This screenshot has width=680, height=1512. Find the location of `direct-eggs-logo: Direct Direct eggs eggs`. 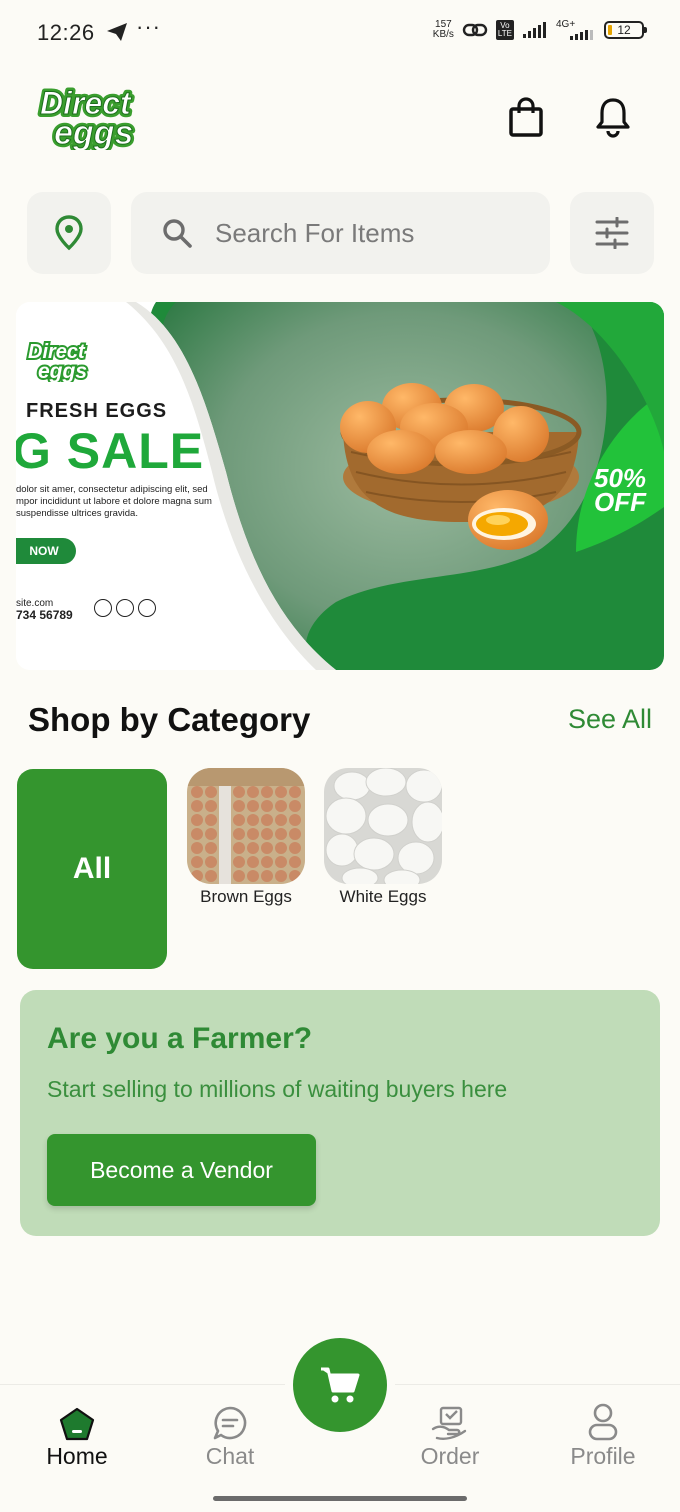

direct-eggs-logo: Direct Direct eggs eggs is located at coordinates (86, 117).